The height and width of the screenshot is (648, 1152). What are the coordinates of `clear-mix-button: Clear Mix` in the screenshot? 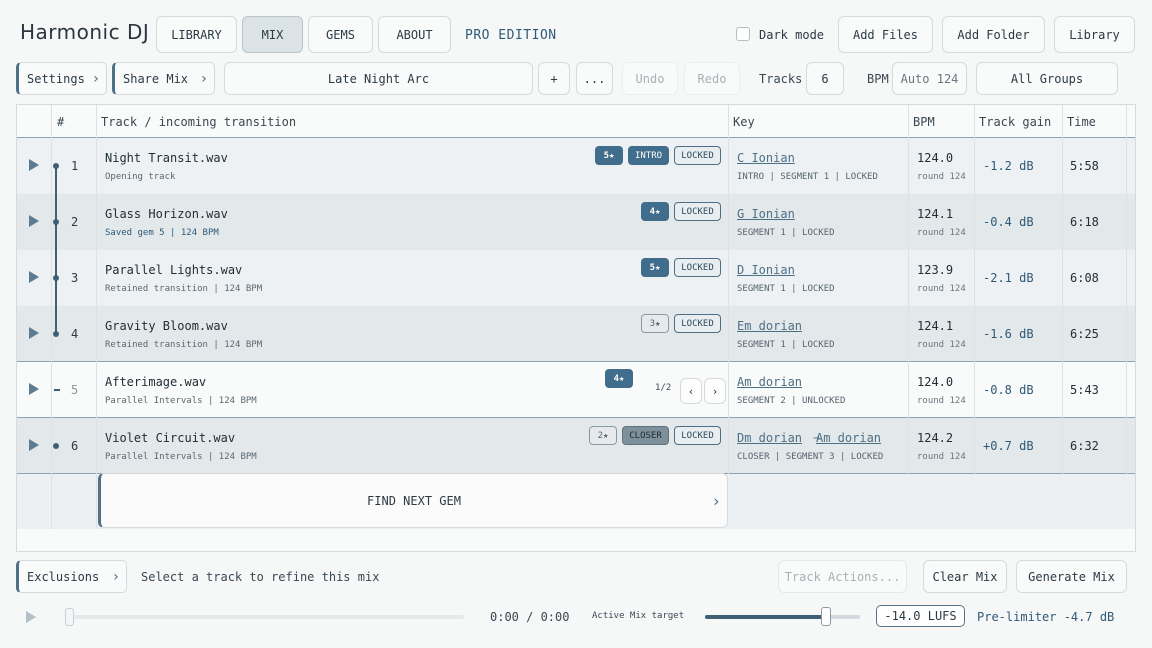 It's located at (965, 576).